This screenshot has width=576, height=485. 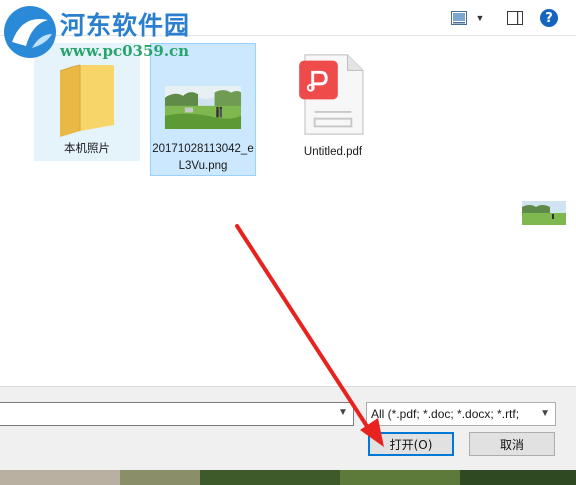 What do you see at coordinates (177, 414) in the screenshot?
I see `file-name-input` at bounding box center [177, 414].